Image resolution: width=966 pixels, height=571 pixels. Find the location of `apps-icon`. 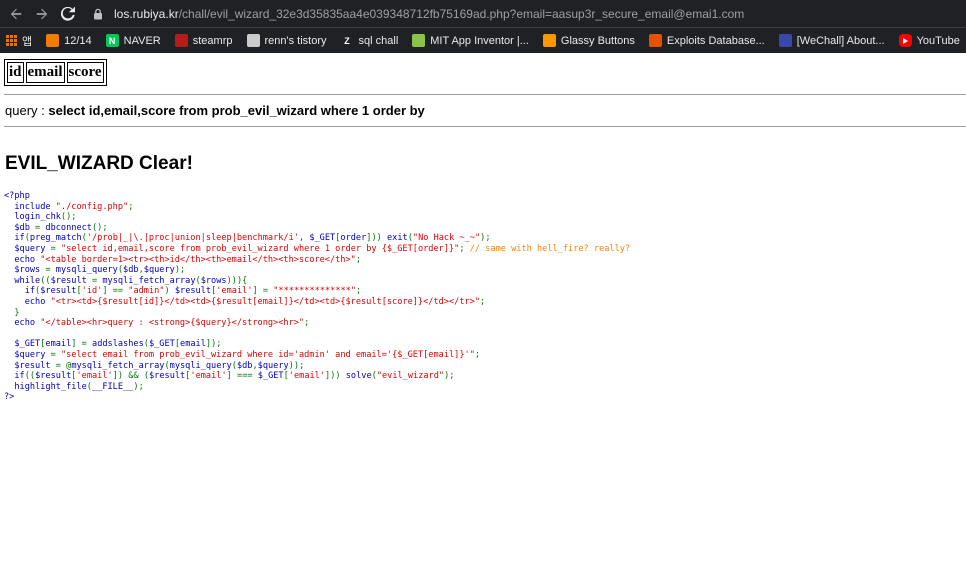

apps-icon is located at coordinates (11, 40).